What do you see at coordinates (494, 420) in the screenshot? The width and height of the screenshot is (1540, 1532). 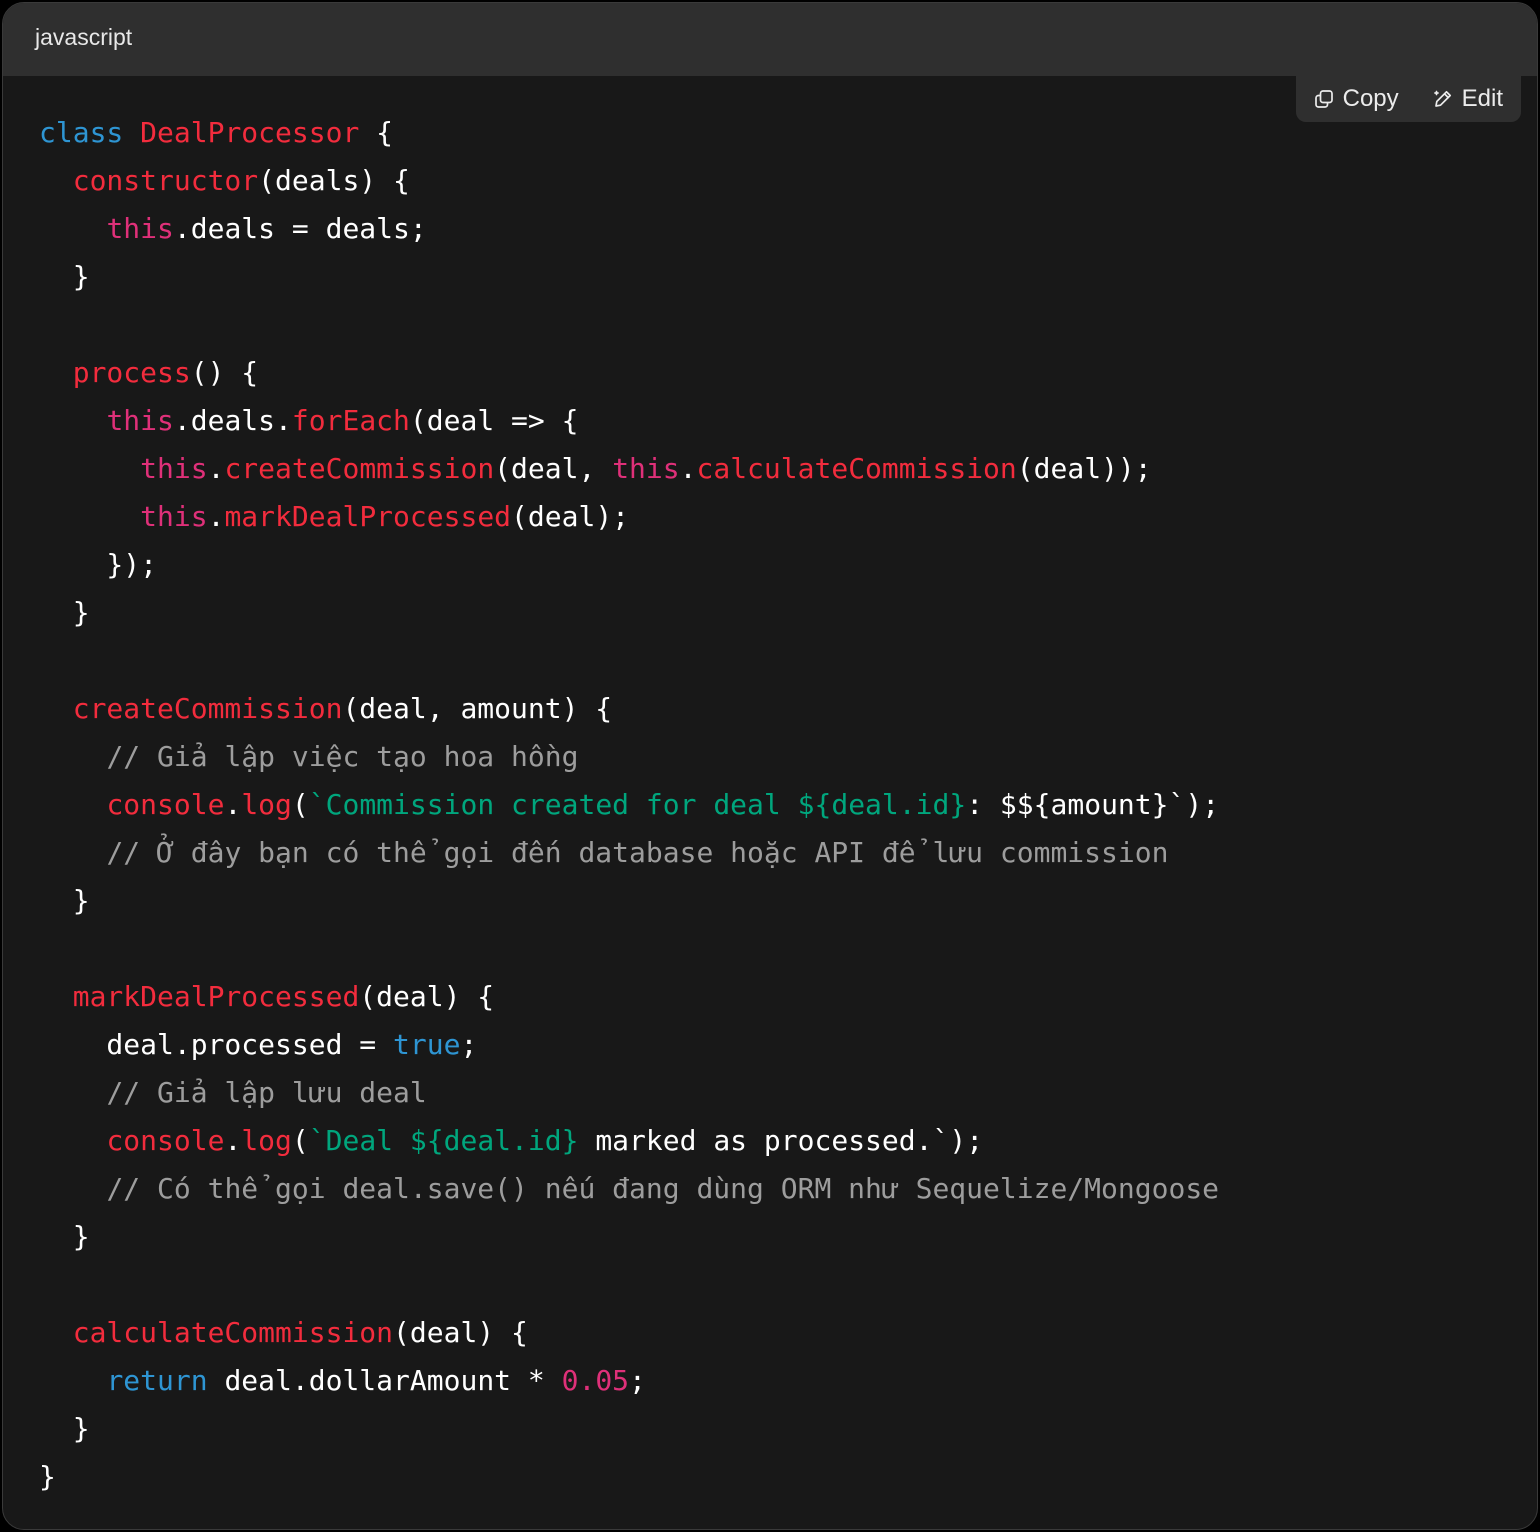 I see `token-code-text: (deal => {` at bounding box center [494, 420].